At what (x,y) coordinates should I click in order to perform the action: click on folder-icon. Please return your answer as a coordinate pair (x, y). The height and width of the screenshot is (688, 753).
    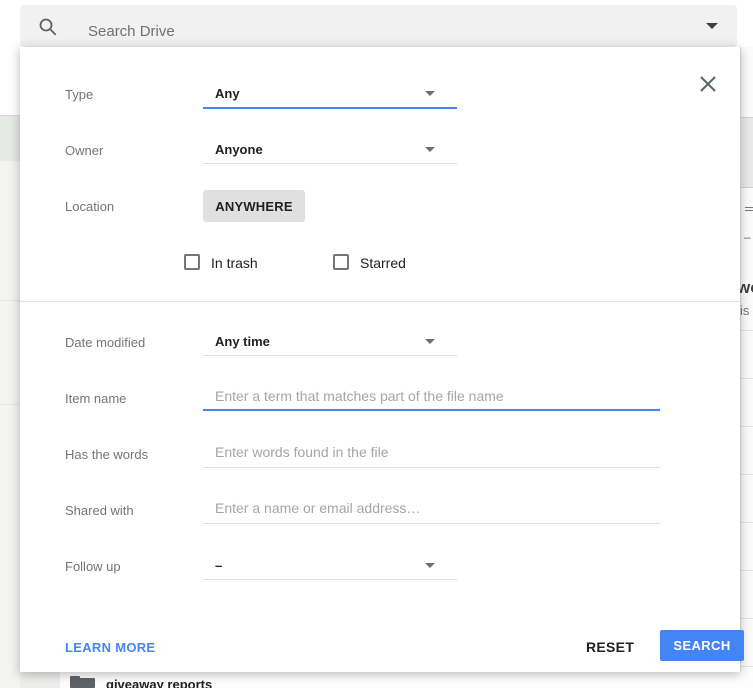
    Looking at the image, I should click on (82, 682).